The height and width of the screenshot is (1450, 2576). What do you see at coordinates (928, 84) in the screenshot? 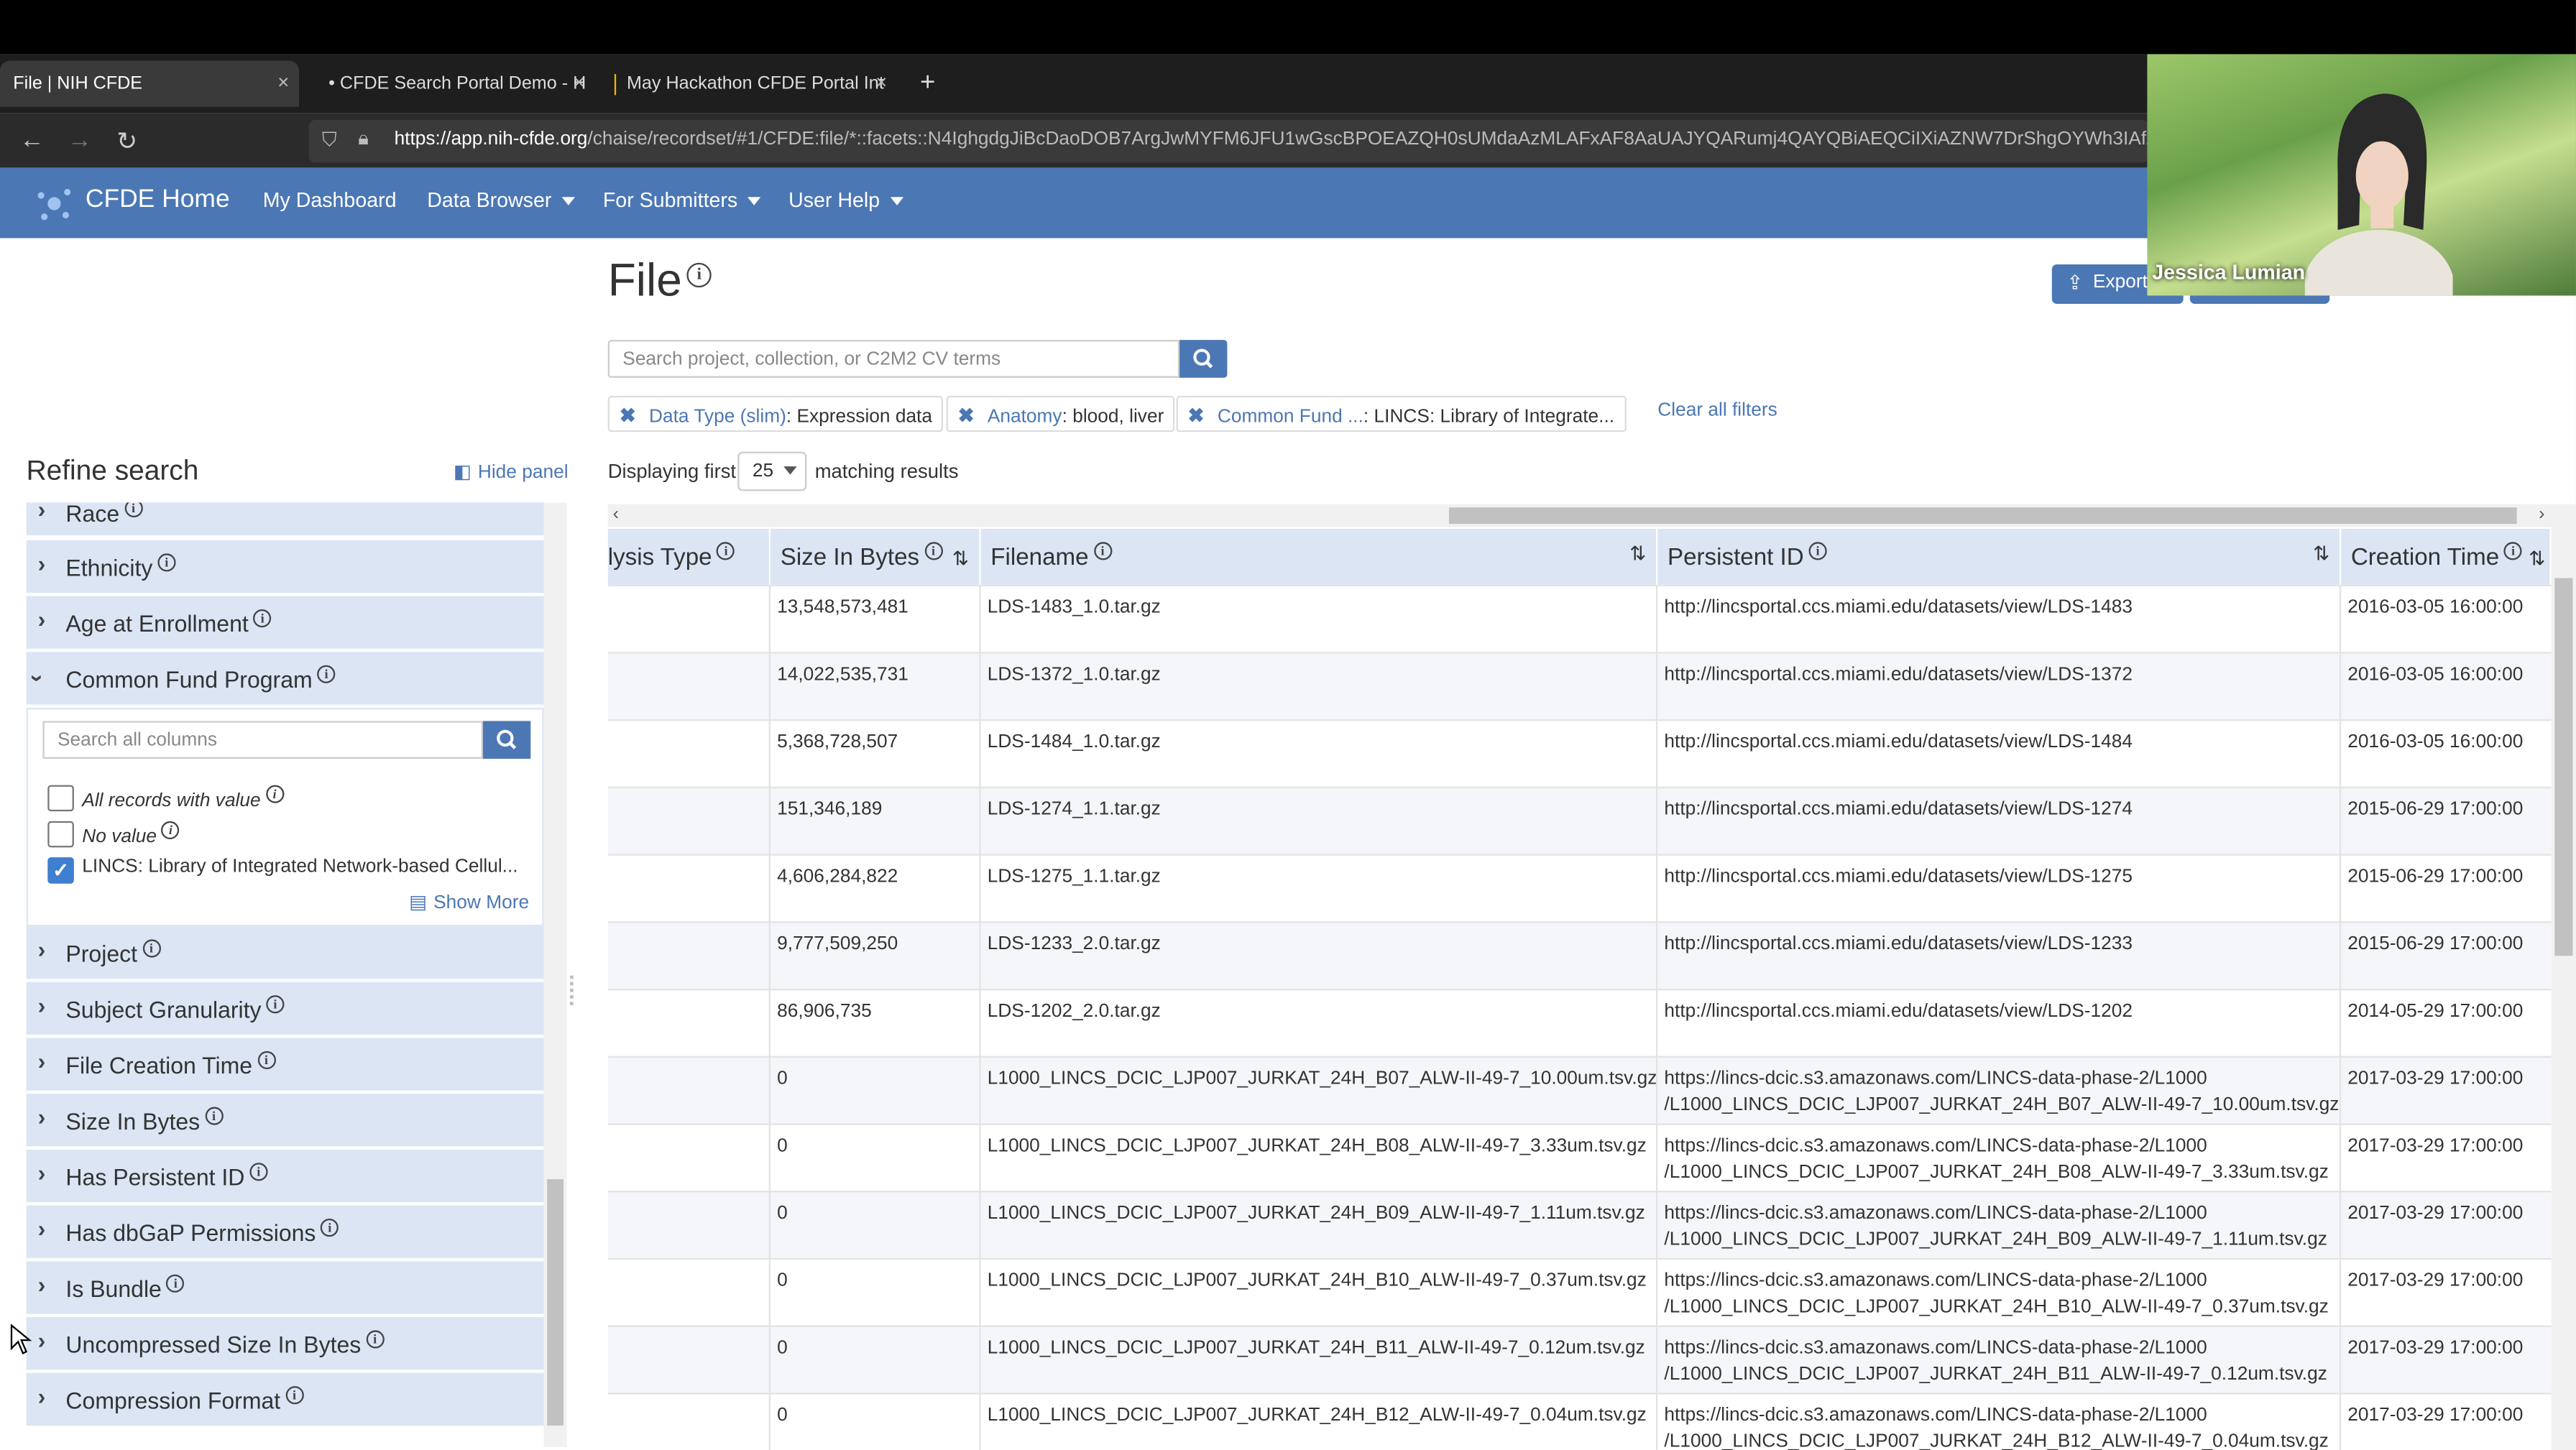
I see `new-tab-button: +` at bounding box center [928, 84].